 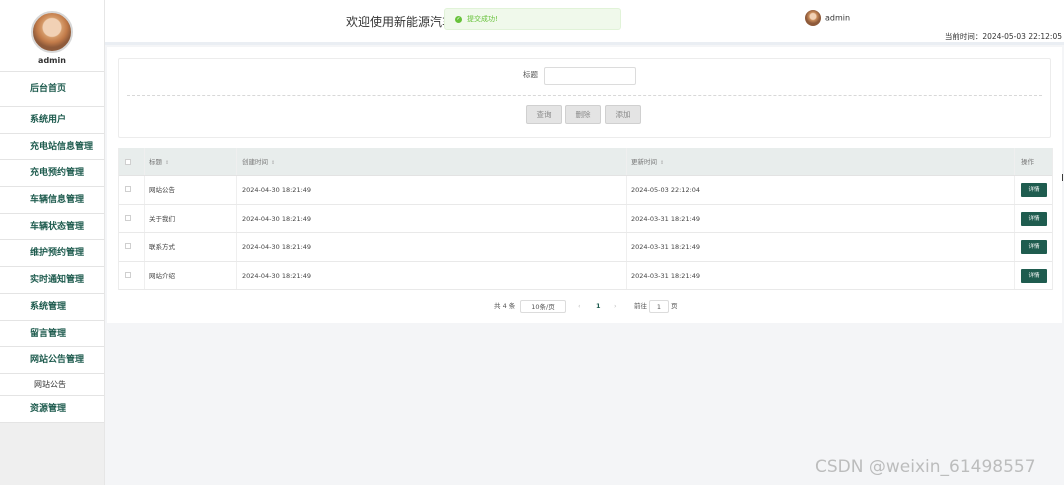 What do you see at coordinates (674, 306) in the screenshot?
I see `page-unit-label: 页` at bounding box center [674, 306].